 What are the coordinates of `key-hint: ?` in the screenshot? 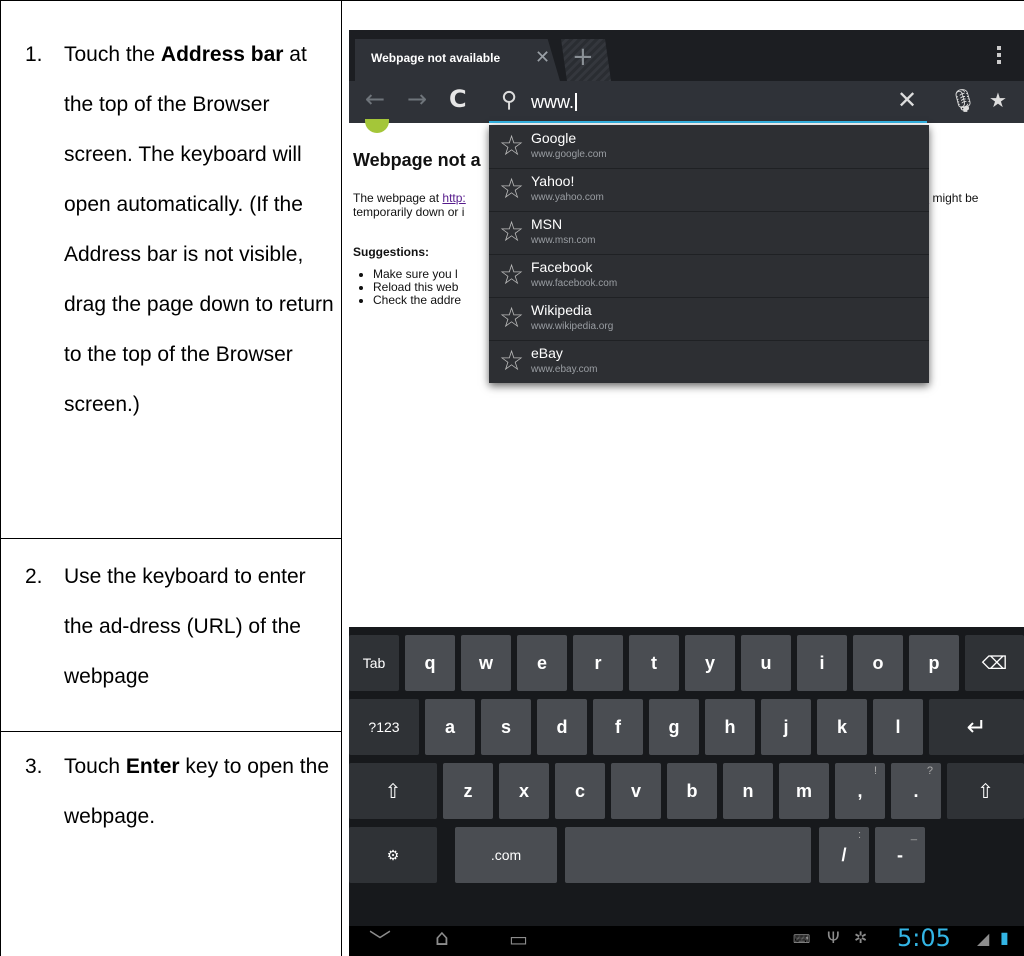 It's located at (929, 771).